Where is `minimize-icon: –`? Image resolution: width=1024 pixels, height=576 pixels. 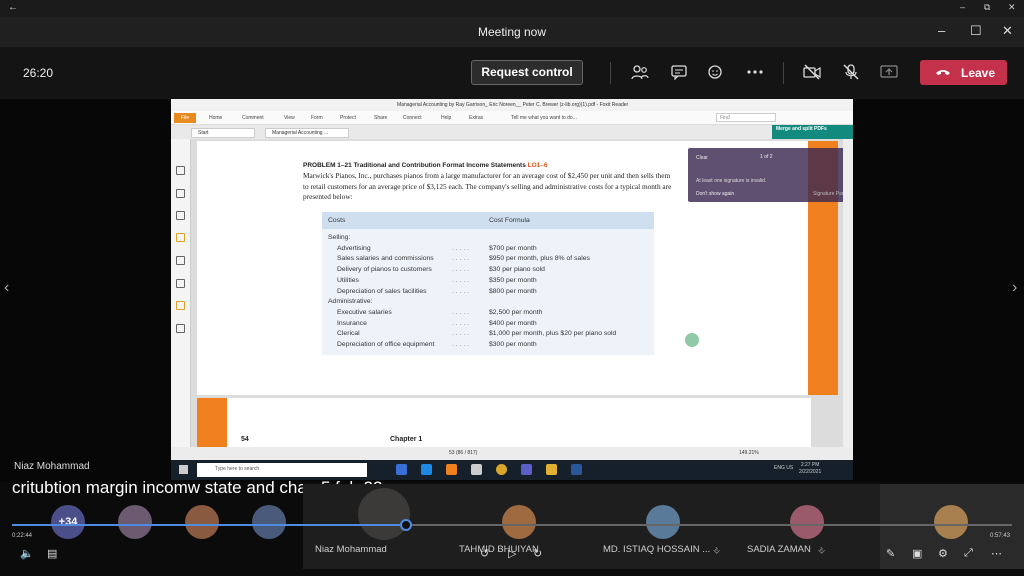 minimize-icon: – is located at coordinates (962, 7).